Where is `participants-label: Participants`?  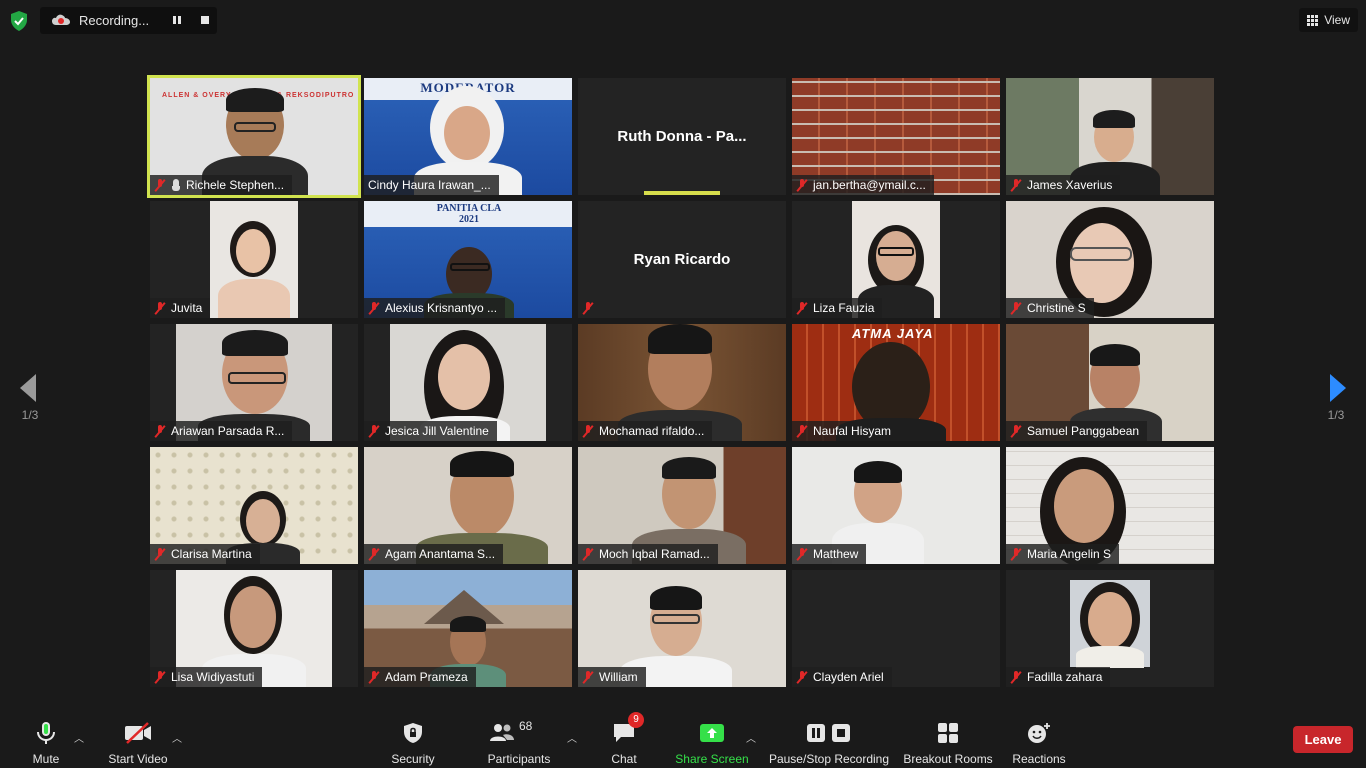
participants-label: Participants is located at coordinates (519, 759).